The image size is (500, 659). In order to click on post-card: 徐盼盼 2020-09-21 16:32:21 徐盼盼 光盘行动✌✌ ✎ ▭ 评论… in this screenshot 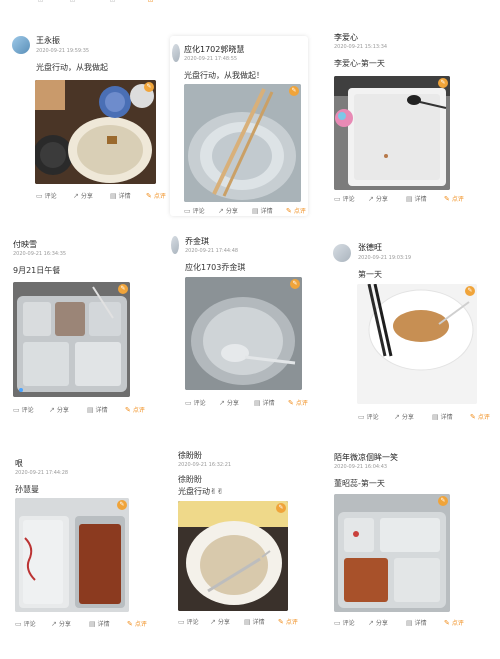, I will do `click(243, 541)`.